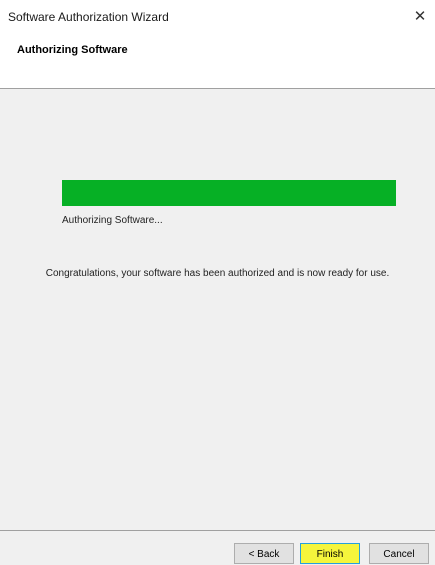 Image resolution: width=435 pixels, height=565 pixels. Describe the element at coordinates (217, 17) in the screenshot. I see `title-bar: Software Authorization Wizard ✕` at that location.